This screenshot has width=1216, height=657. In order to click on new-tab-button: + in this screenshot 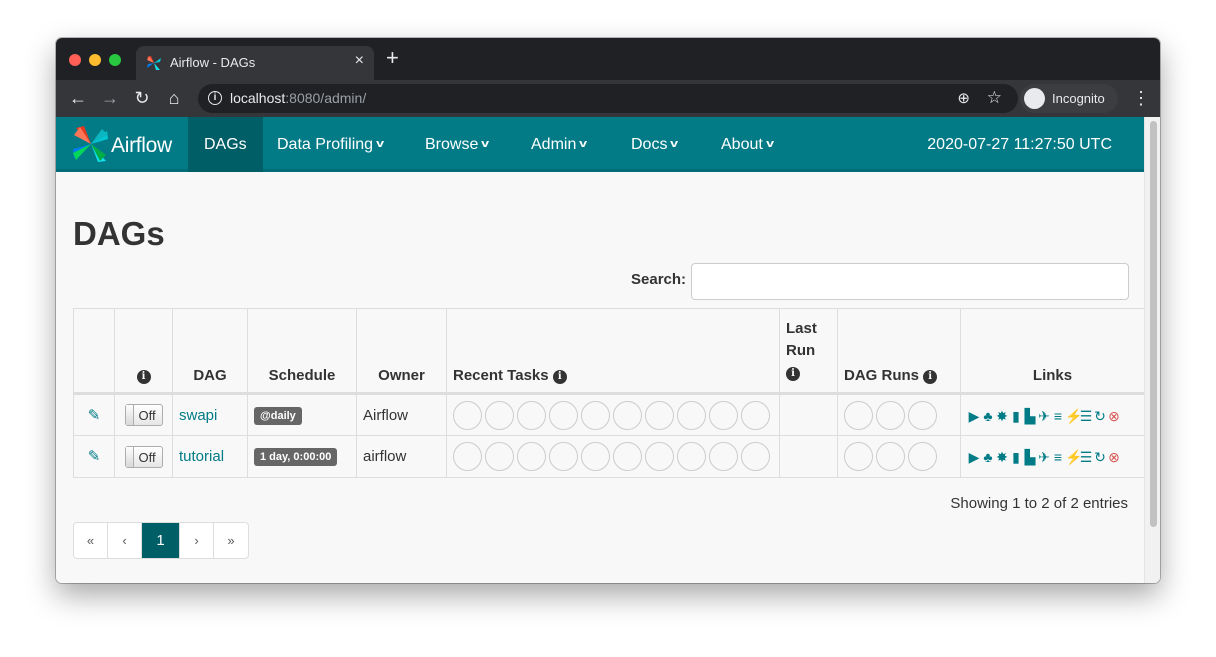, I will do `click(392, 58)`.